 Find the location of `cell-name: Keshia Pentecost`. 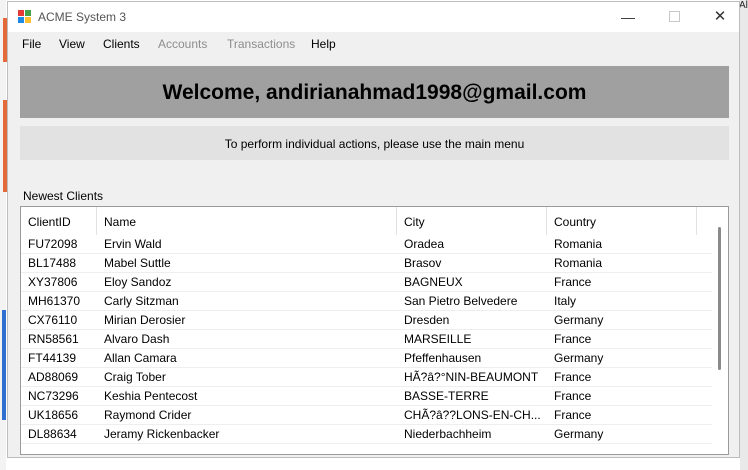

cell-name: Keshia Pentecost is located at coordinates (151, 396).